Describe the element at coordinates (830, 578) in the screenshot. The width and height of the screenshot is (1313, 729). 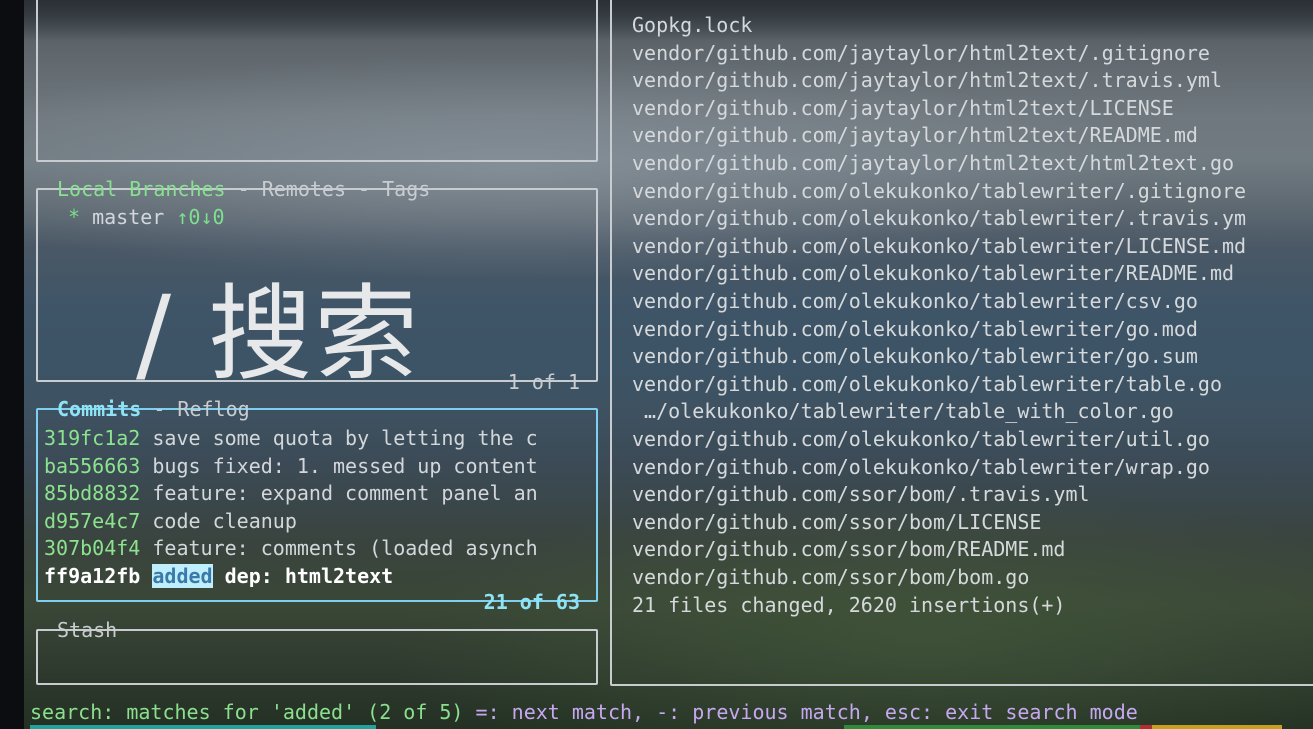
I see `file-path: vendor/github.com/ssor/bom/bom.go` at that location.